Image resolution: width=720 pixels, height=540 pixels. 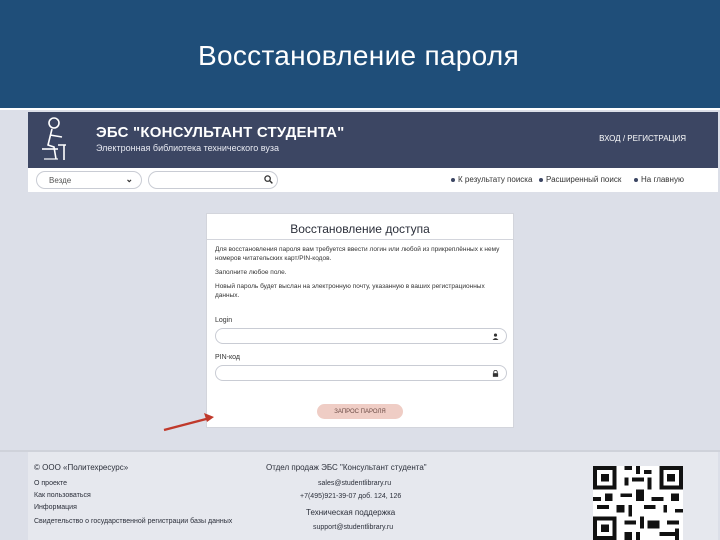 I want to click on student-logo-icon, so click(x=53, y=140).